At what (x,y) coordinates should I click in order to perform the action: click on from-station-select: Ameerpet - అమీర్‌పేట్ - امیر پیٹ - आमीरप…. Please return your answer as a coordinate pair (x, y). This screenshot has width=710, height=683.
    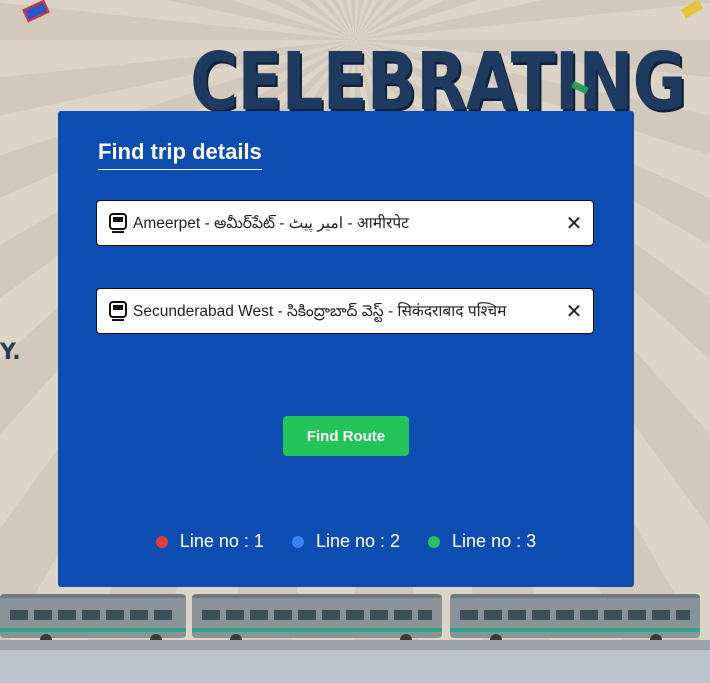
    Looking at the image, I should click on (345, 223).